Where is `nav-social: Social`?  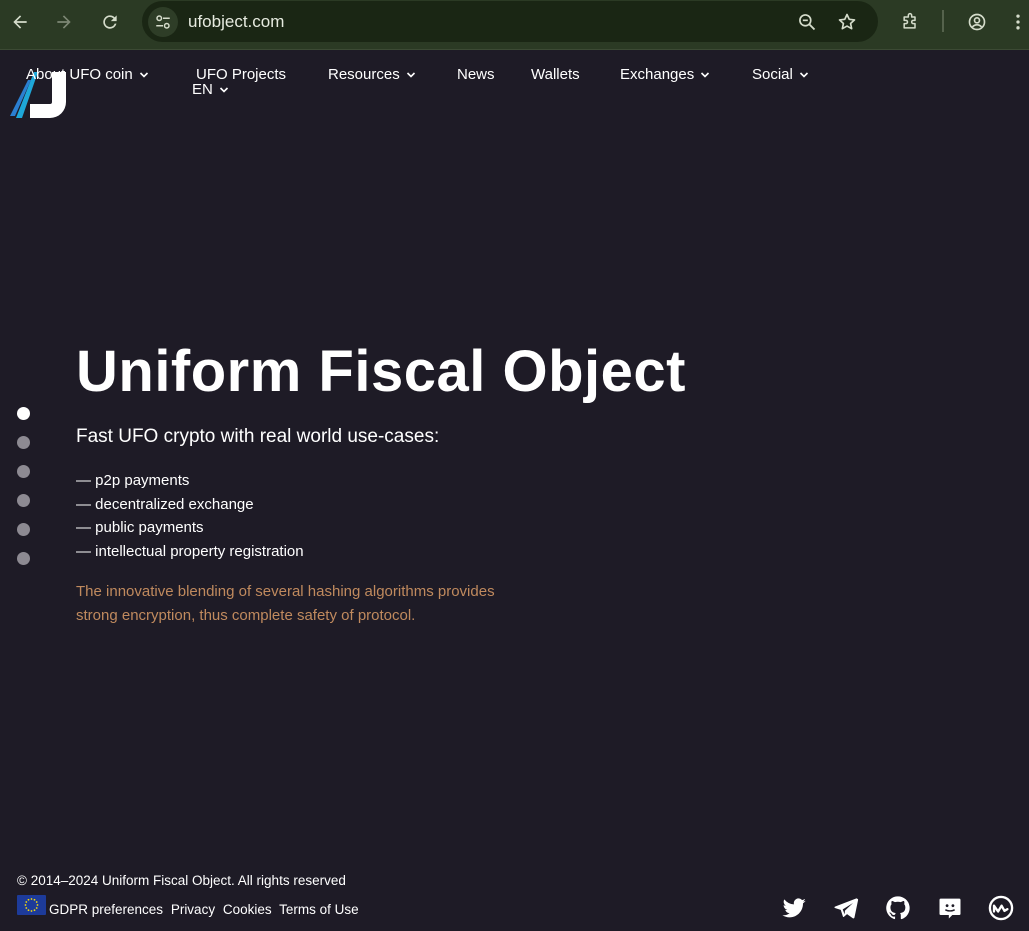 nav-social: Social is located at coordinates (780, 74).